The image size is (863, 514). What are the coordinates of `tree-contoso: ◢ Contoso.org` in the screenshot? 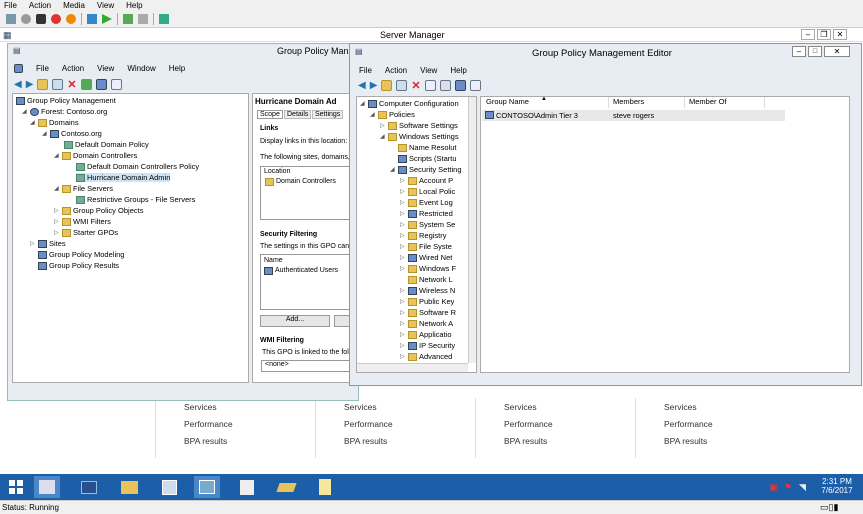 It's located at (72, 133).